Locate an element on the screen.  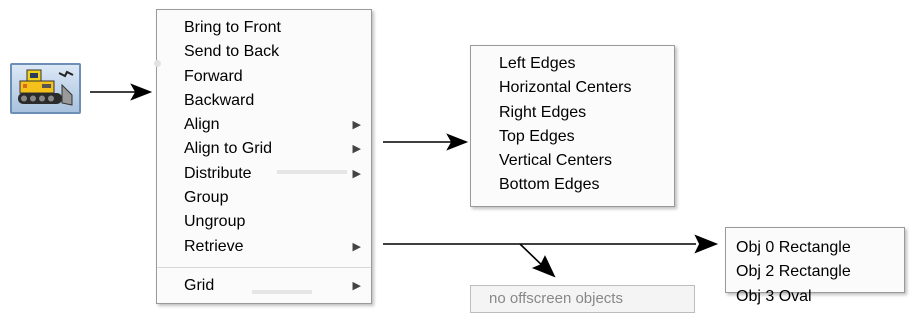
menu-item-label: Bring to Front is located at coordinates (232, 27).